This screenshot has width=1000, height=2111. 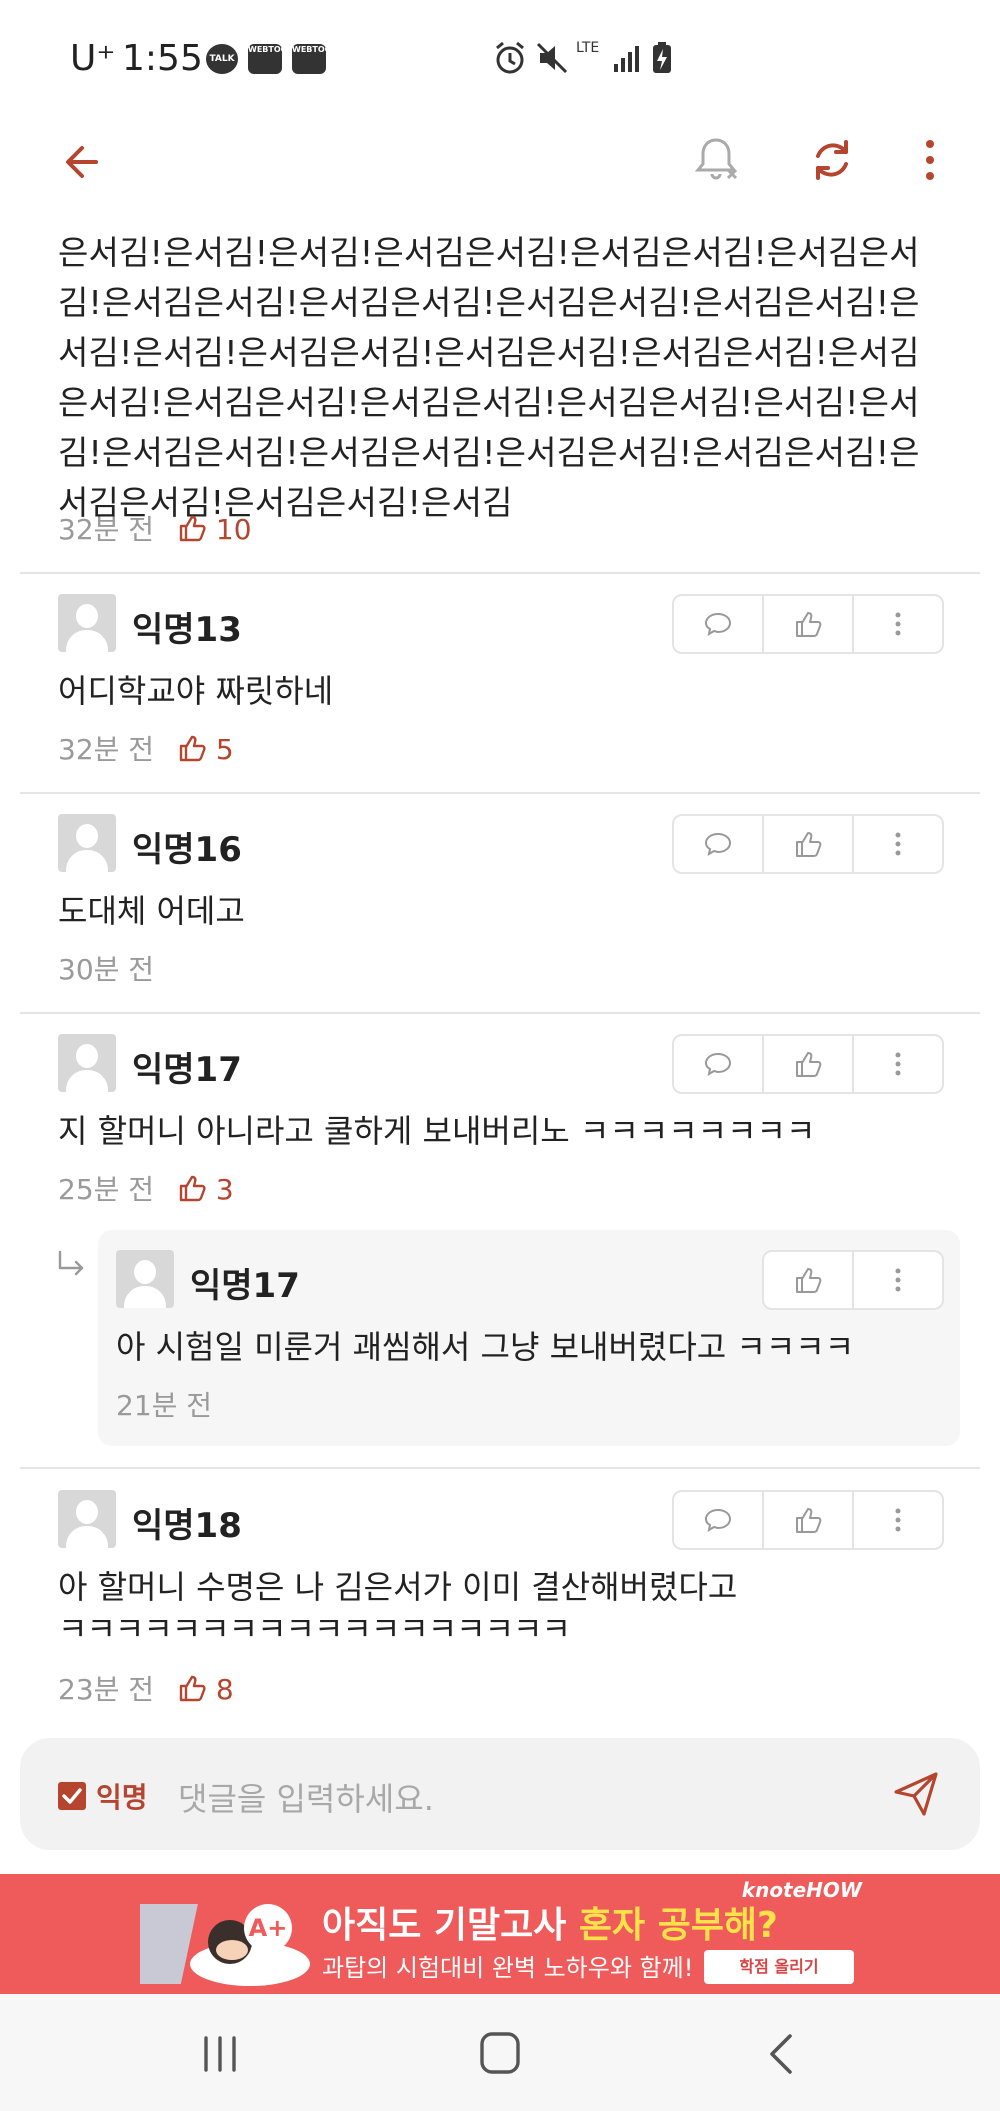 What do you see at coordinates (106, 529) in the screenshot?
I see `post-time: 32분 전` at bounding box center [106, 529].